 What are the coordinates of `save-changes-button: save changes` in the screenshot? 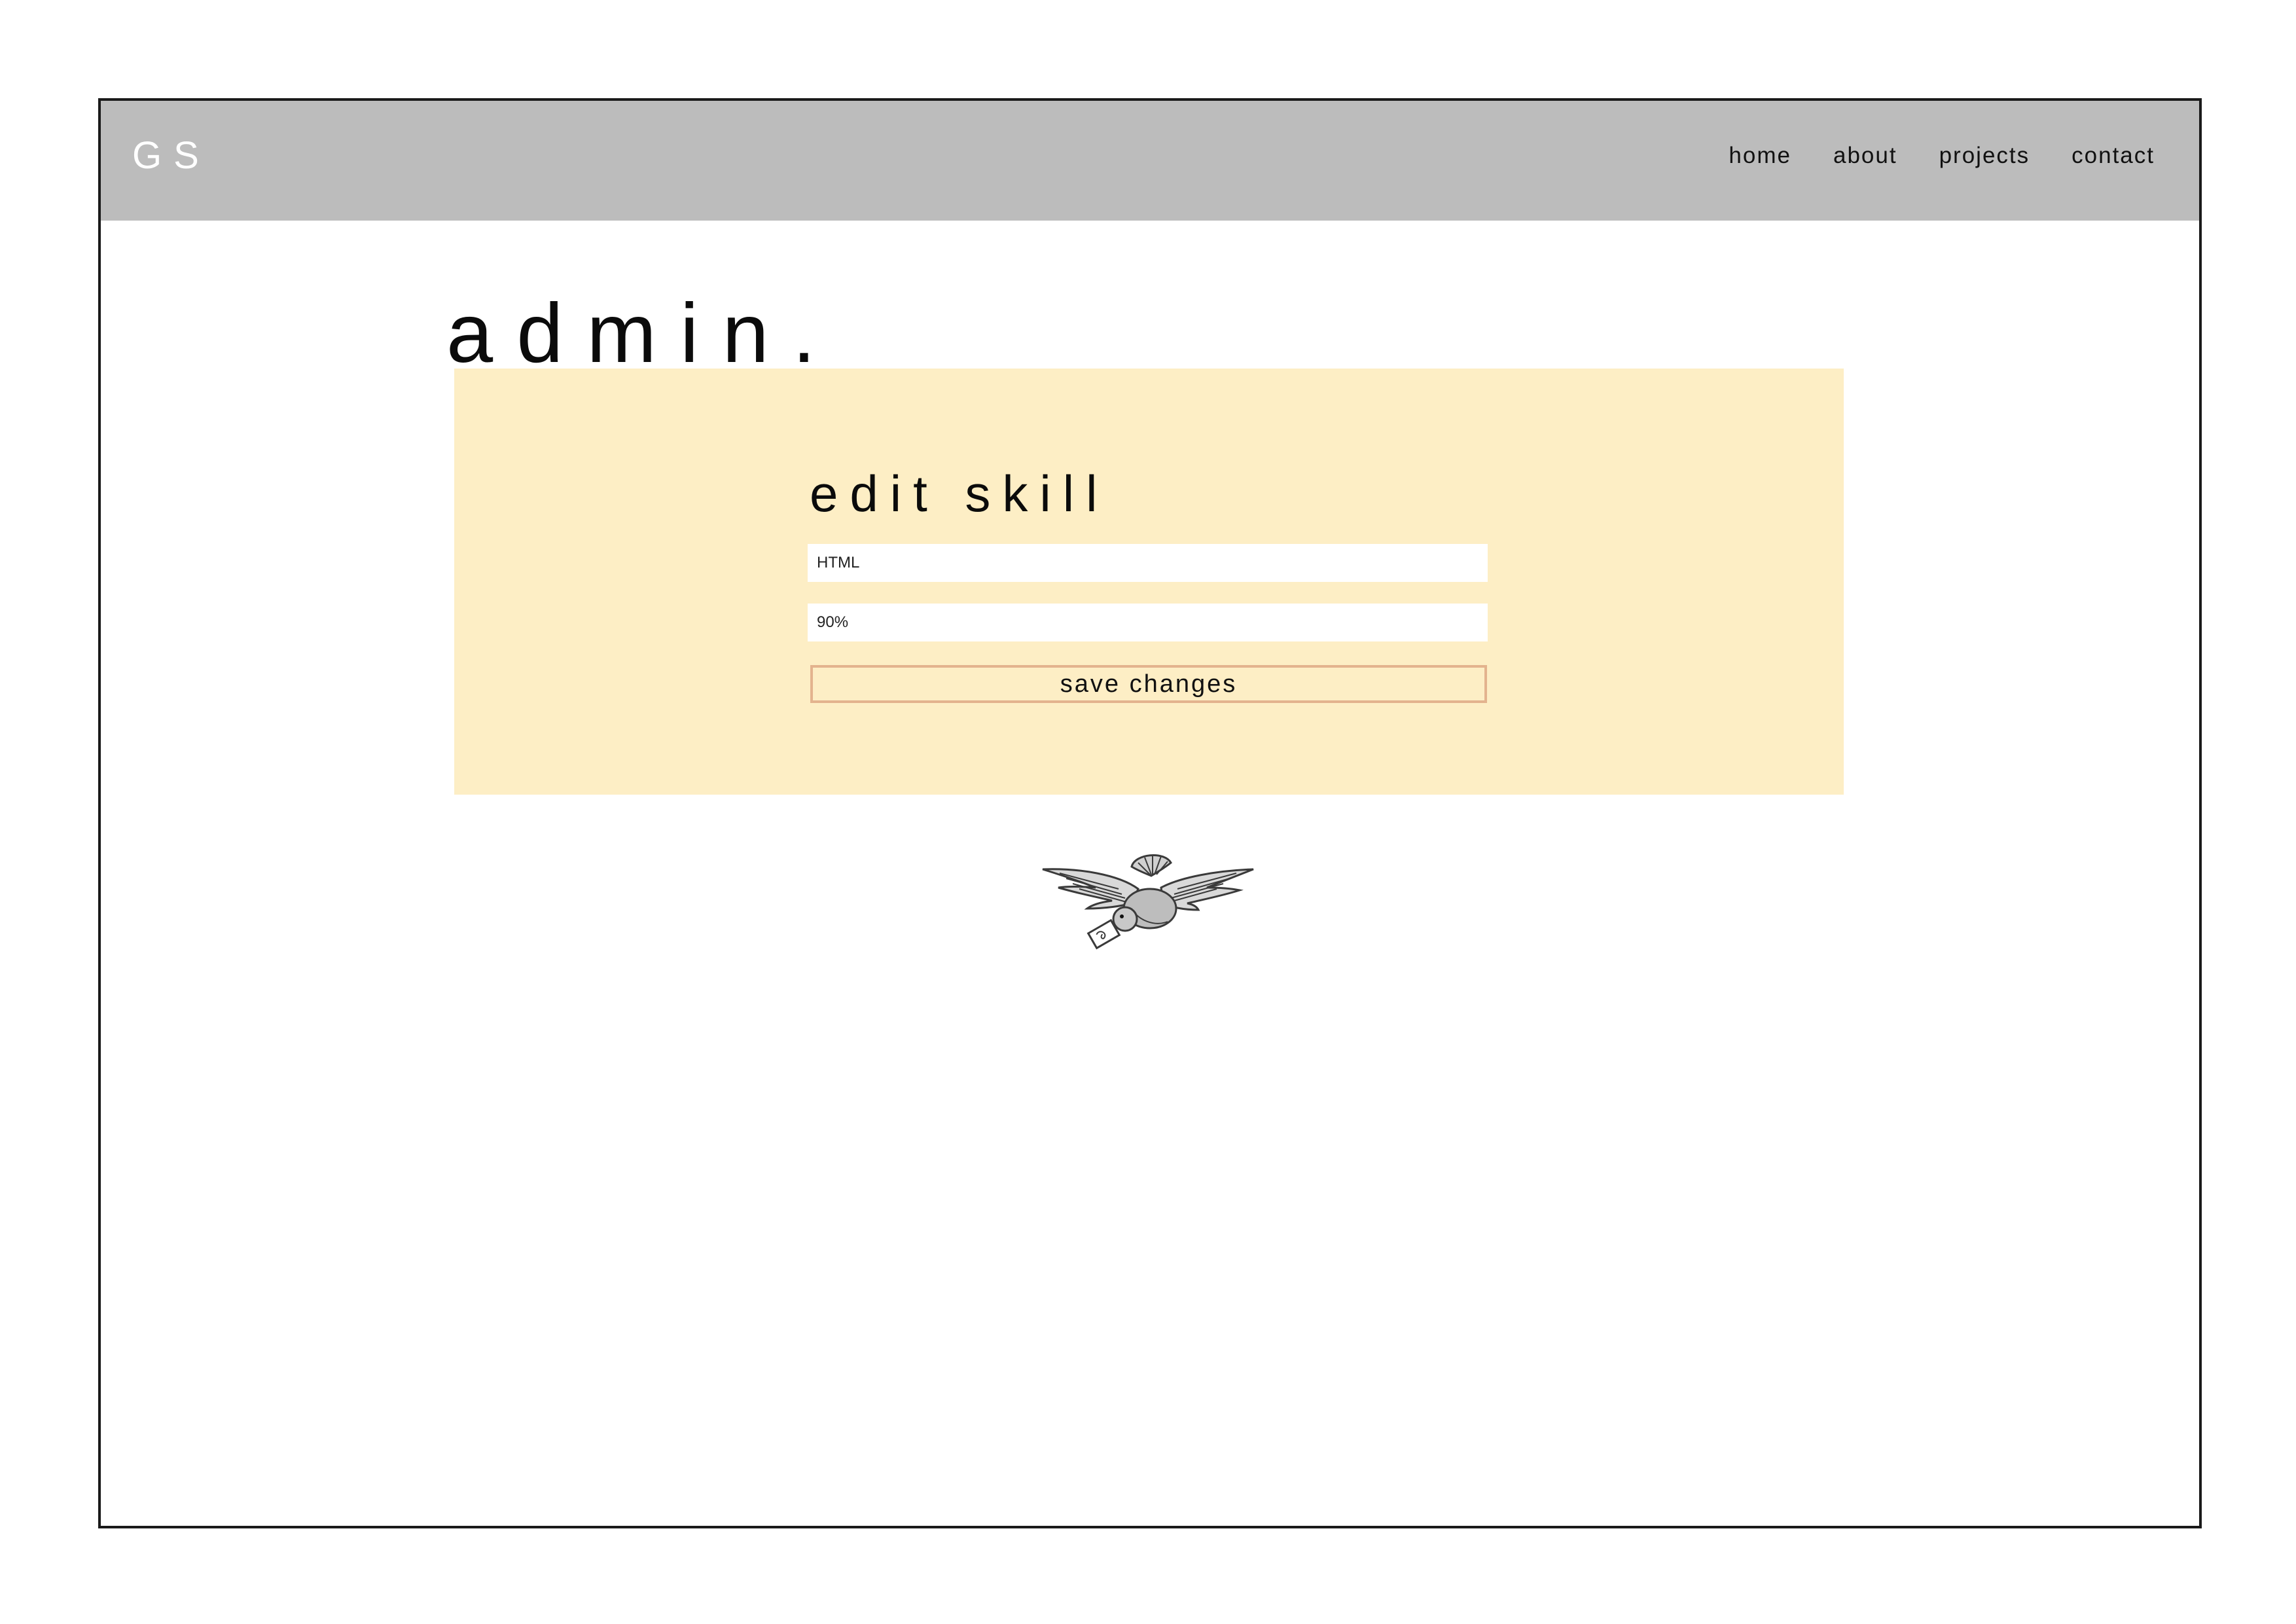 It's located at (1148, 684).